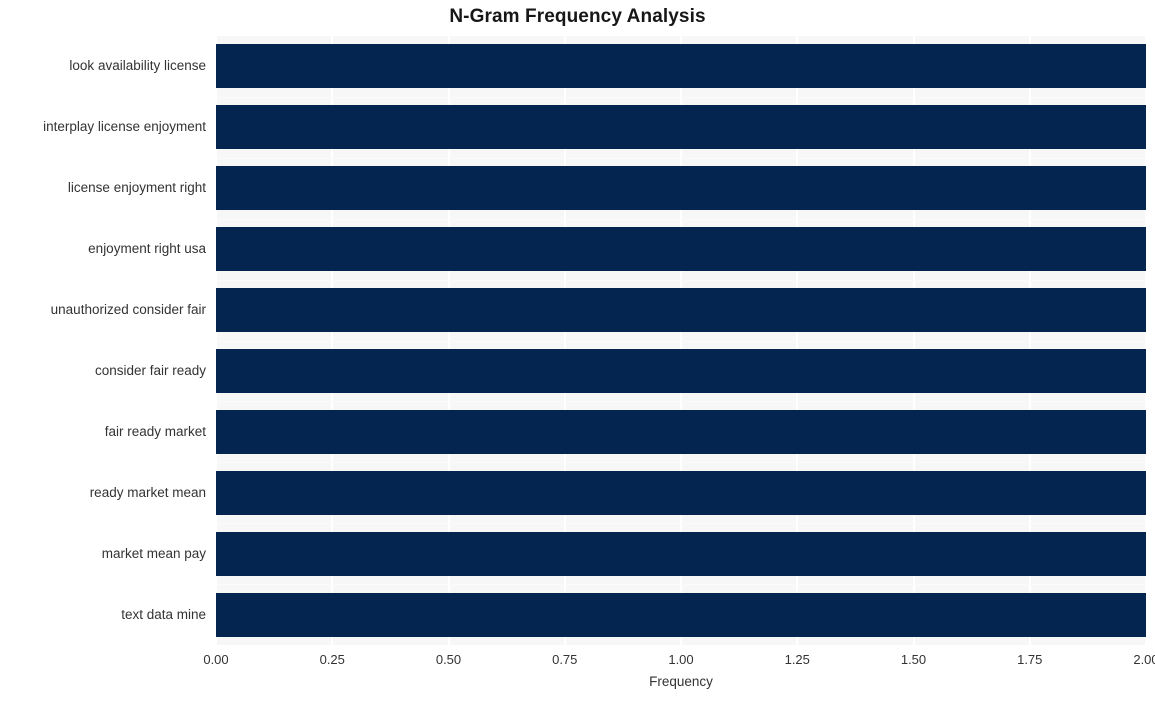 This screenshot has width=1155, height=701. Describe the element at coordinates (147, 492) in the screenshot. I see `y-axis-tick-label: ready market mean` at that location.